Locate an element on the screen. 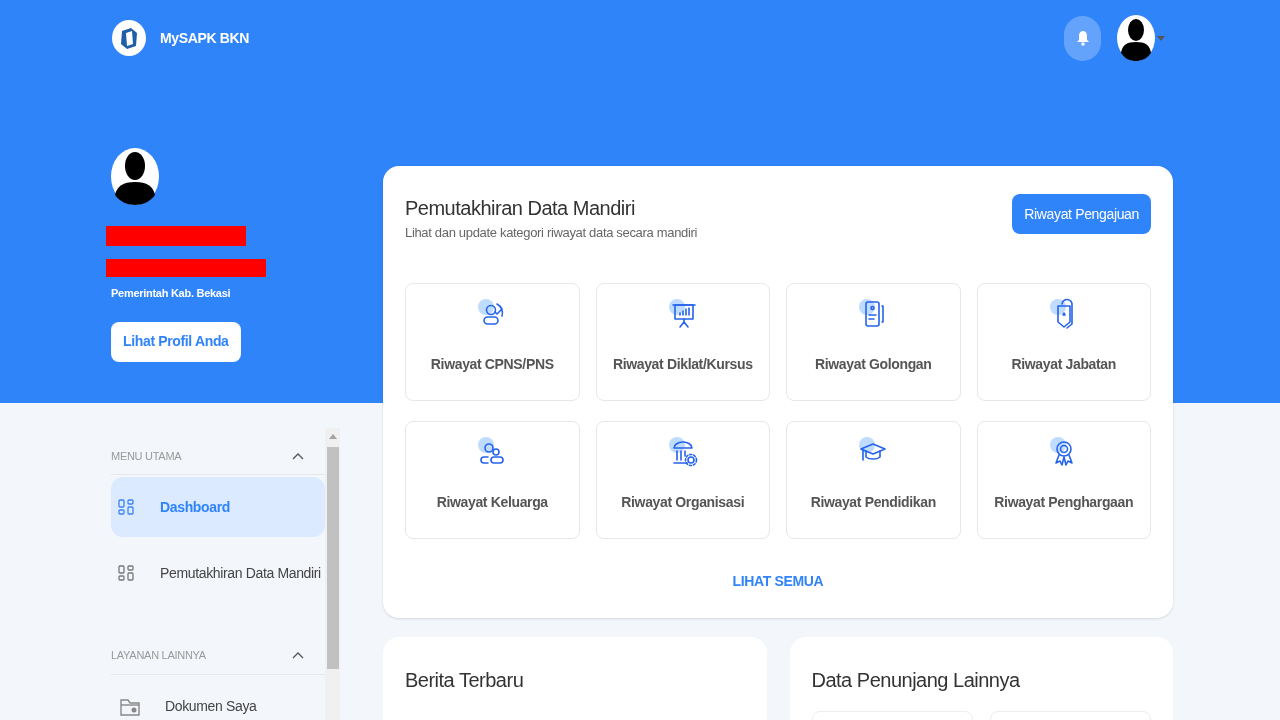 The height and width of the screenshot is (720, 1280). scrollbar-thumb is located at coordinates (332, 557).